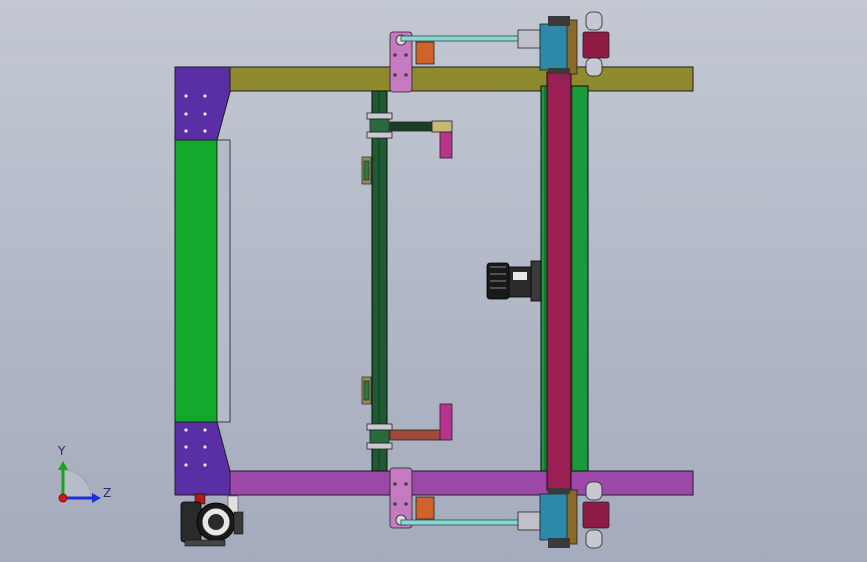 Image resolution: width=867 pixels, height=562 pixels. What do you see at coordinates (379, 125) in the screenshot?
I see `beam-clamp-top` at bounding box center [379, 125].